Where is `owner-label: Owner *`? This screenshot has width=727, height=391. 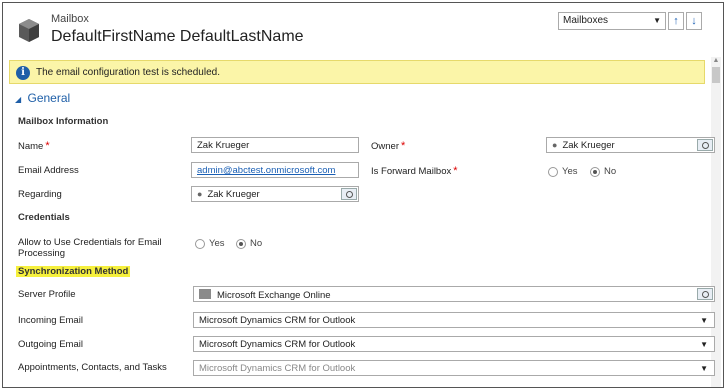
owner-label: Owner * is located at coordinates (388, 146).